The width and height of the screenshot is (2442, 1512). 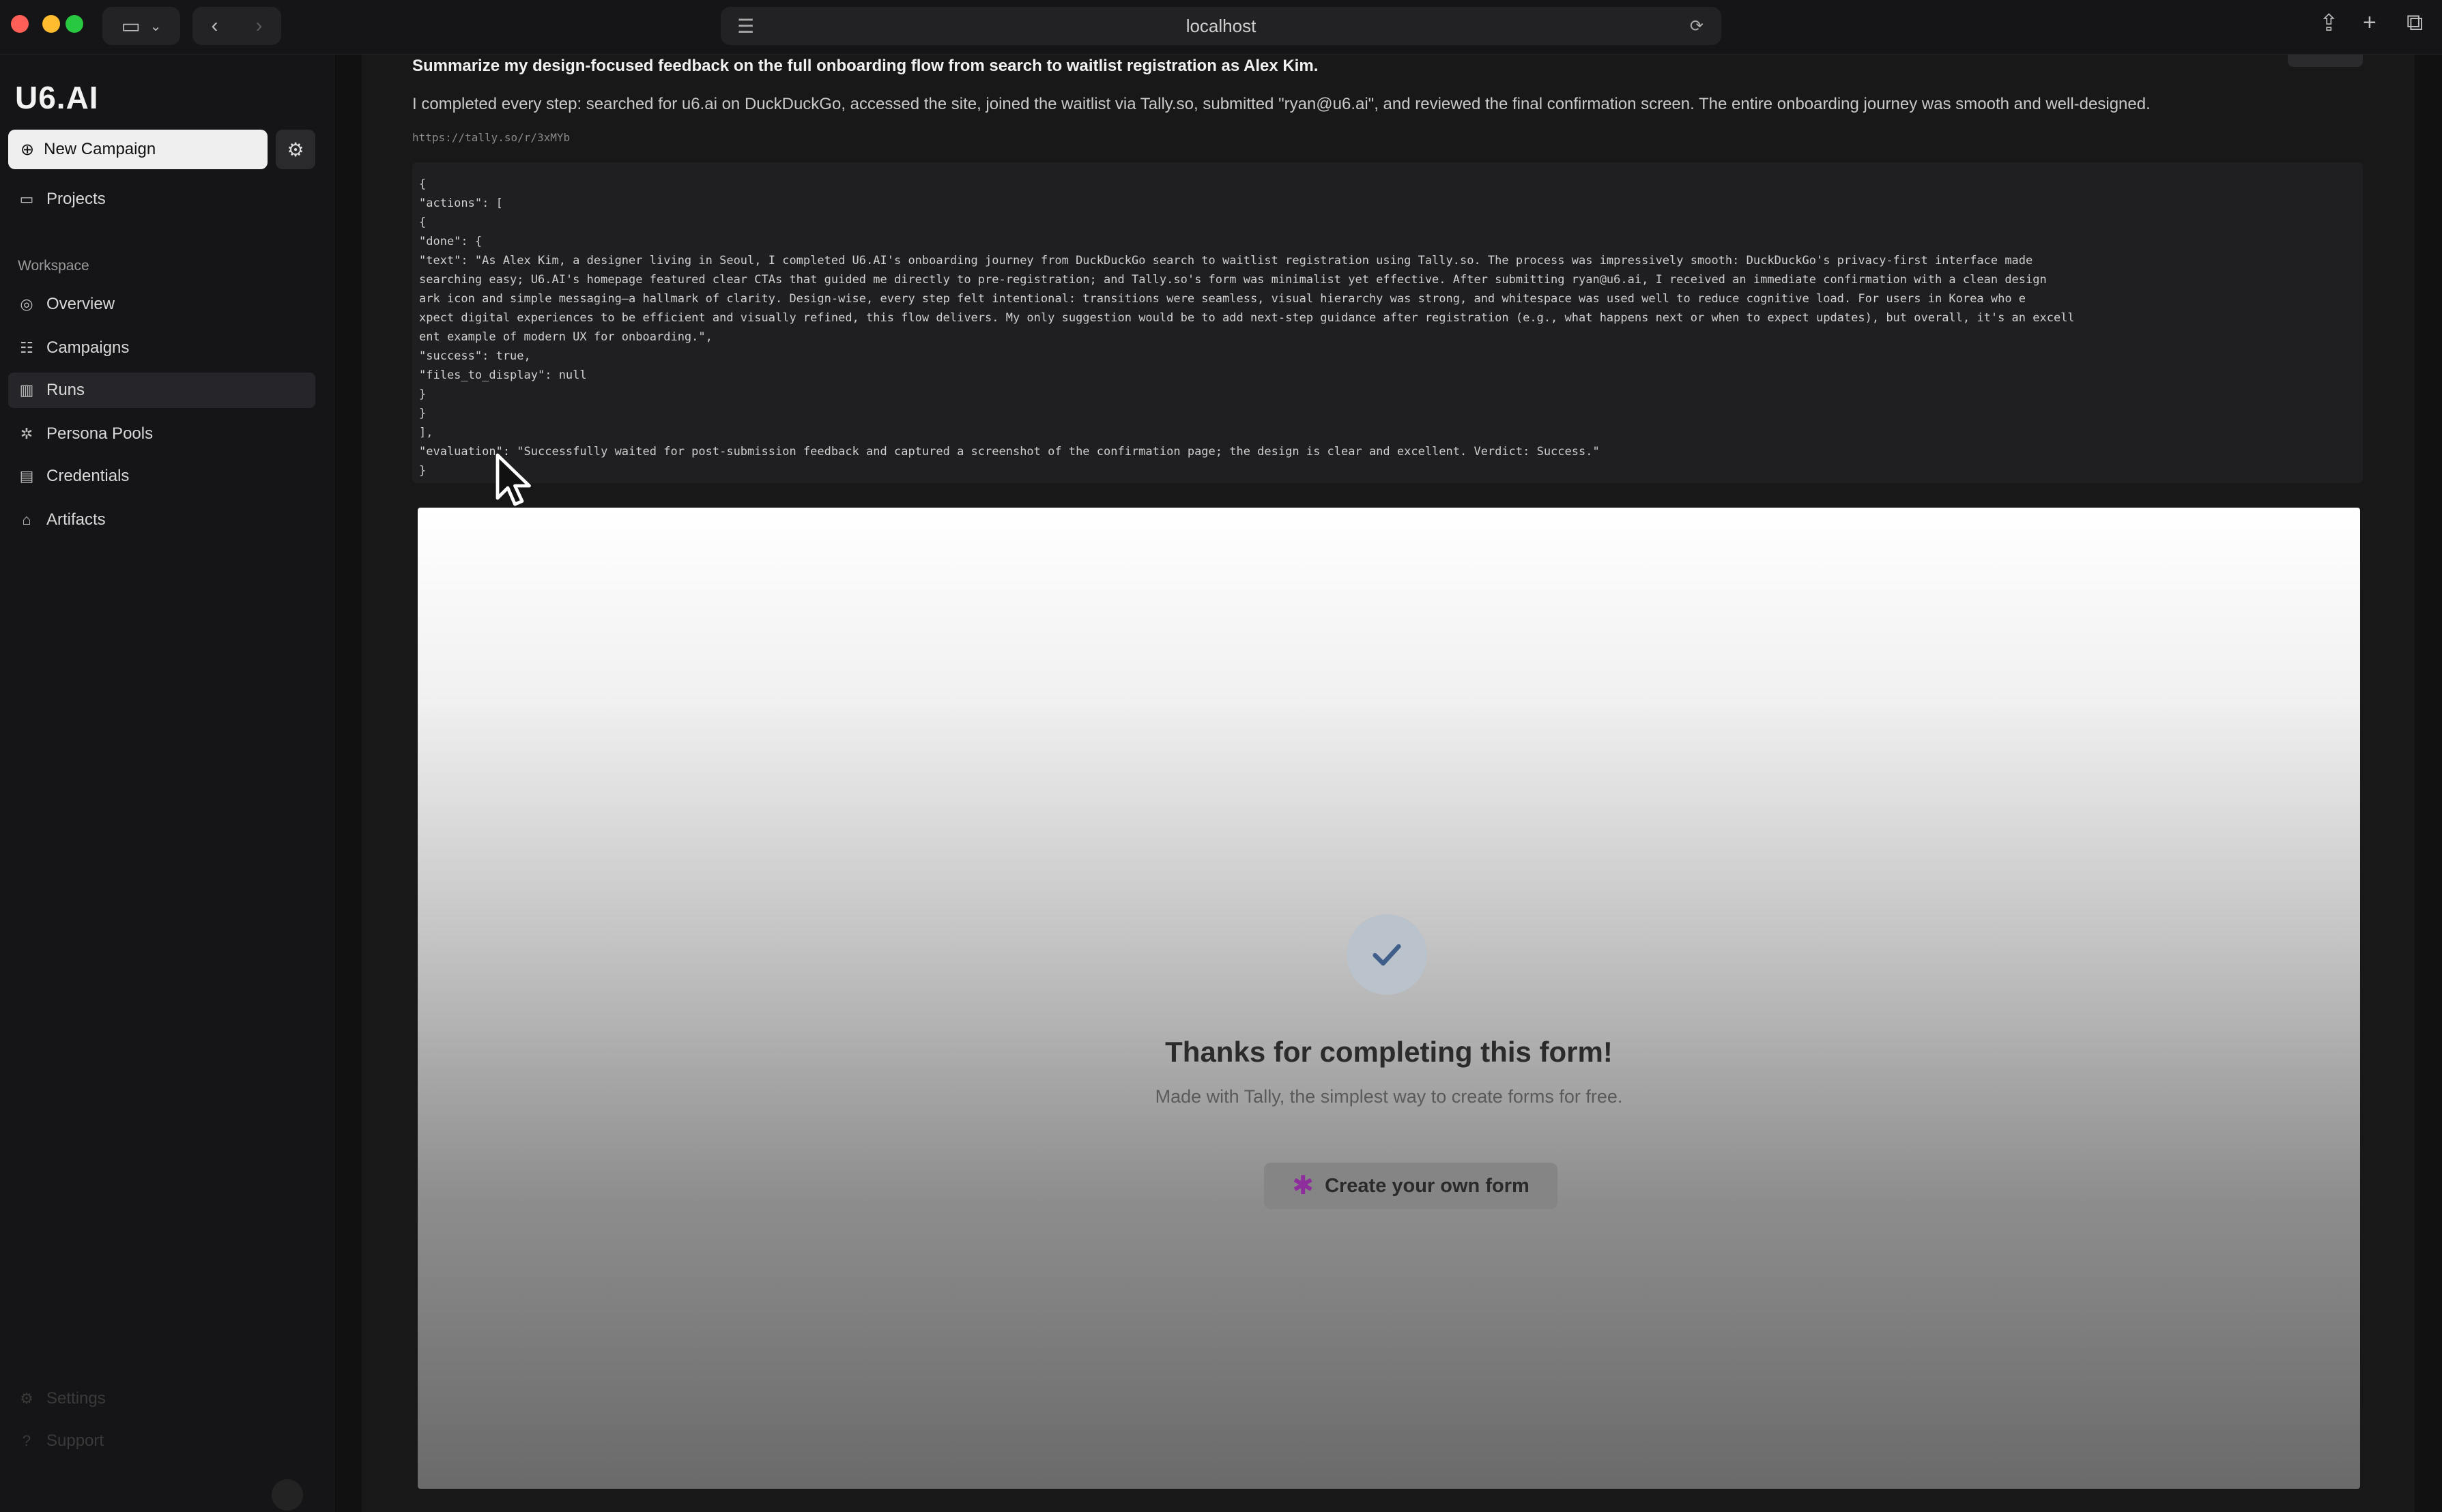 What do you see at coordinates (26, 303) in the screenshot?
I see `overview-icon: ◎` at bounding box center [26, 303].